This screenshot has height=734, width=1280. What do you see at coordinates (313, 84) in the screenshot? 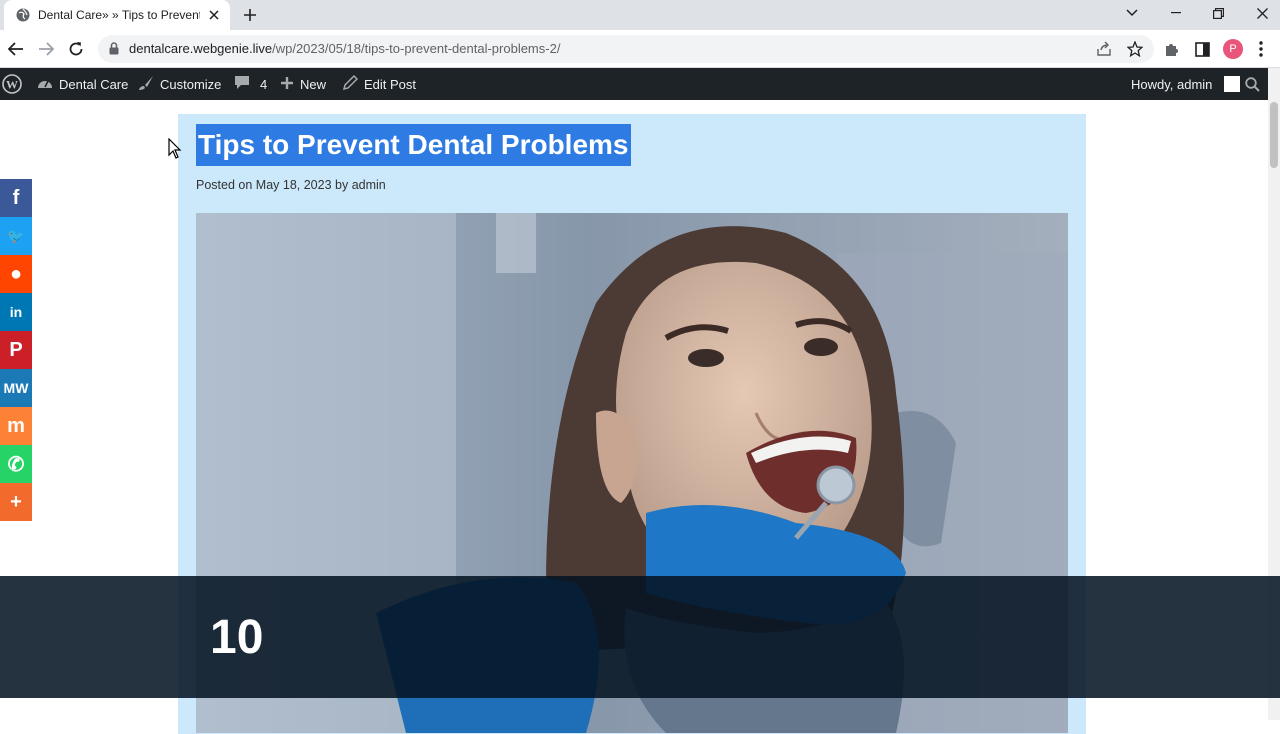
I see `new-label: New` at bounding box center [313, 84].